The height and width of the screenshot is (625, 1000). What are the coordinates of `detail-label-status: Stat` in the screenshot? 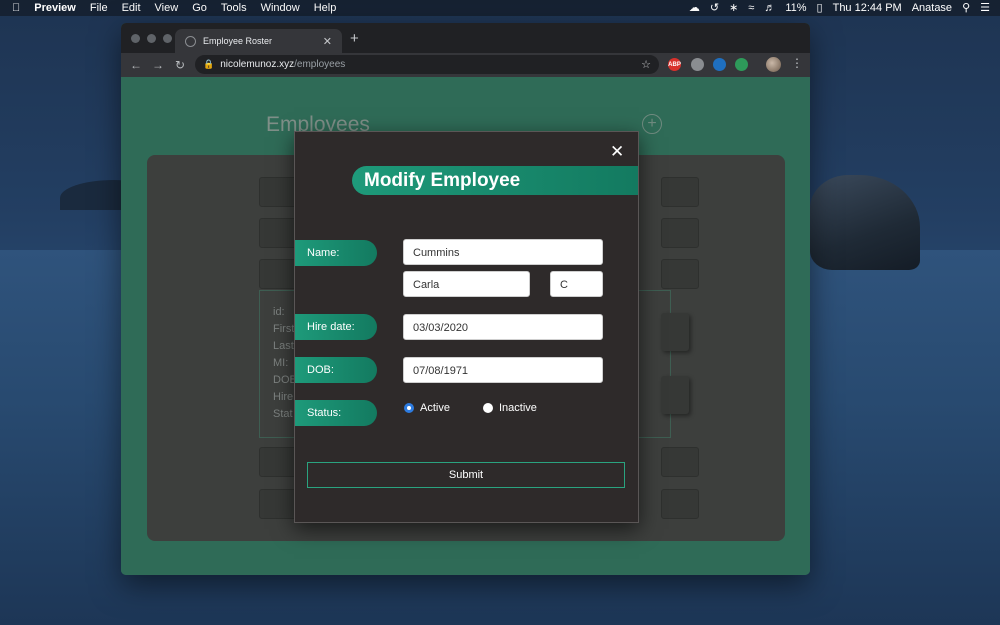 It's located at (283, 414).